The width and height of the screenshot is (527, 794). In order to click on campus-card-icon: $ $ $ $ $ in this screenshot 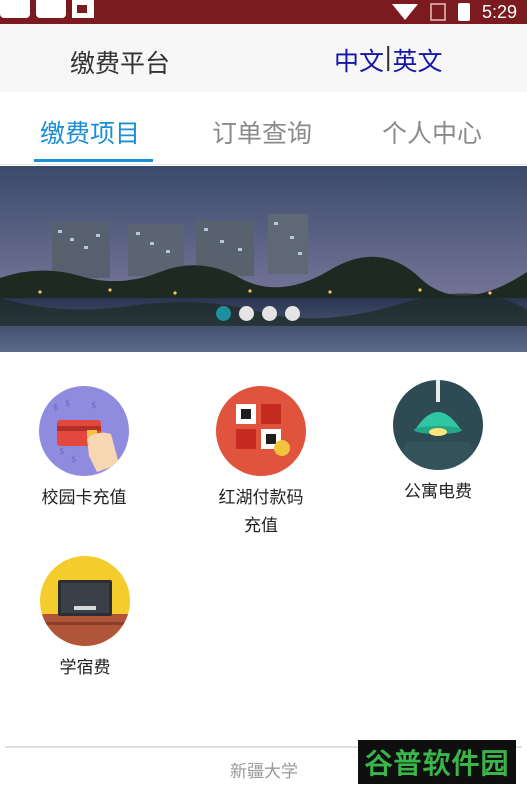, I will do `click(84, 431)`.